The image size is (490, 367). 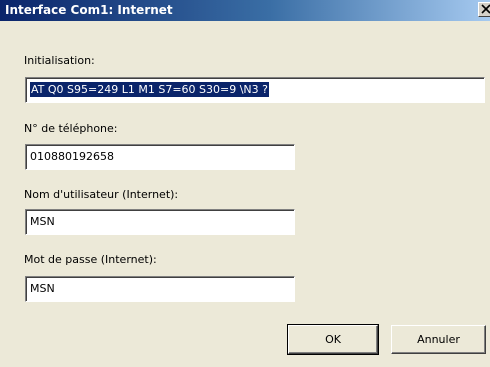 I want to click on window-title: Interface Com1: Internet, so click(x=89, y=10).